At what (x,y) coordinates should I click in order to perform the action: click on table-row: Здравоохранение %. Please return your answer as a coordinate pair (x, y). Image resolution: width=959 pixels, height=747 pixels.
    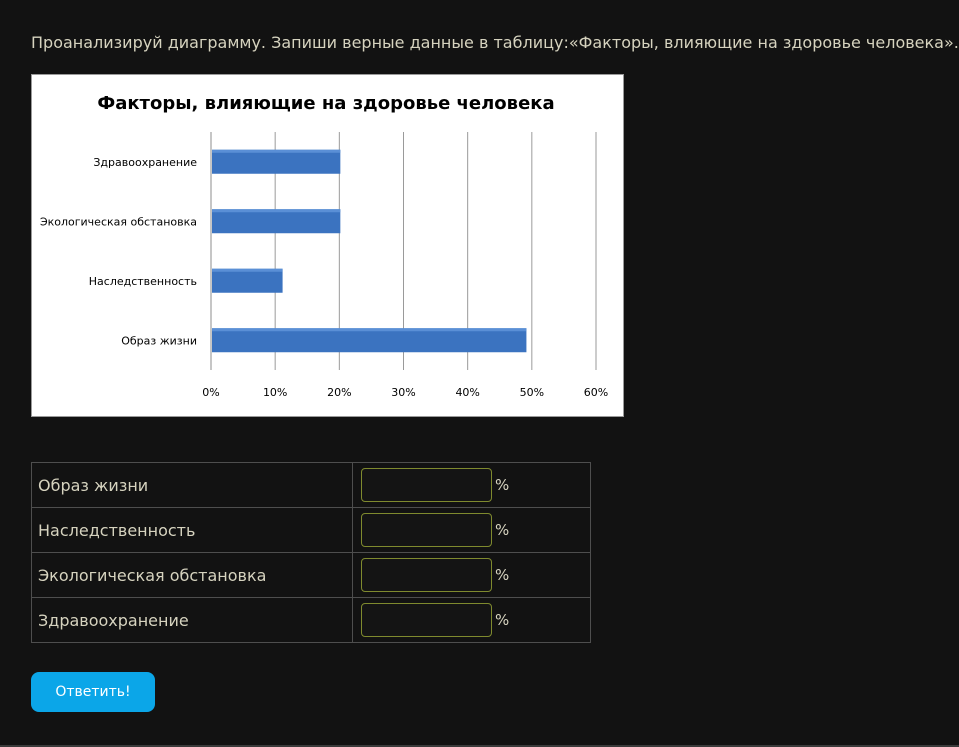
    Looking at the image, I should click on (311, 620).